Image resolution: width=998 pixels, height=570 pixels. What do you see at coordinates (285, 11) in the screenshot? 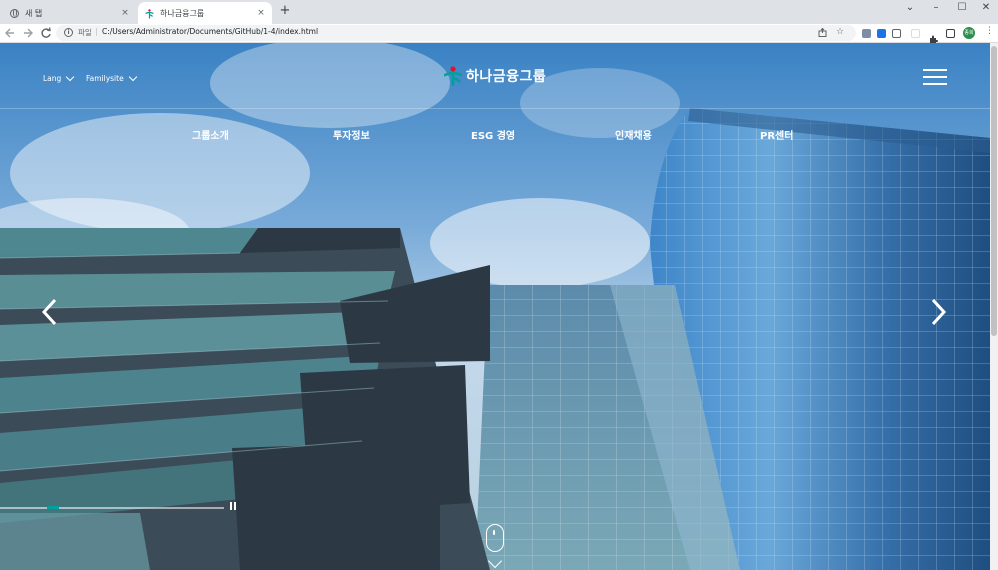
I see `new-tab-button: +` at bounding box center [285, 11].